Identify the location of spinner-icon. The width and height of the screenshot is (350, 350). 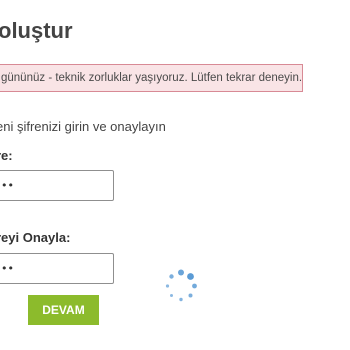
(181, 285).